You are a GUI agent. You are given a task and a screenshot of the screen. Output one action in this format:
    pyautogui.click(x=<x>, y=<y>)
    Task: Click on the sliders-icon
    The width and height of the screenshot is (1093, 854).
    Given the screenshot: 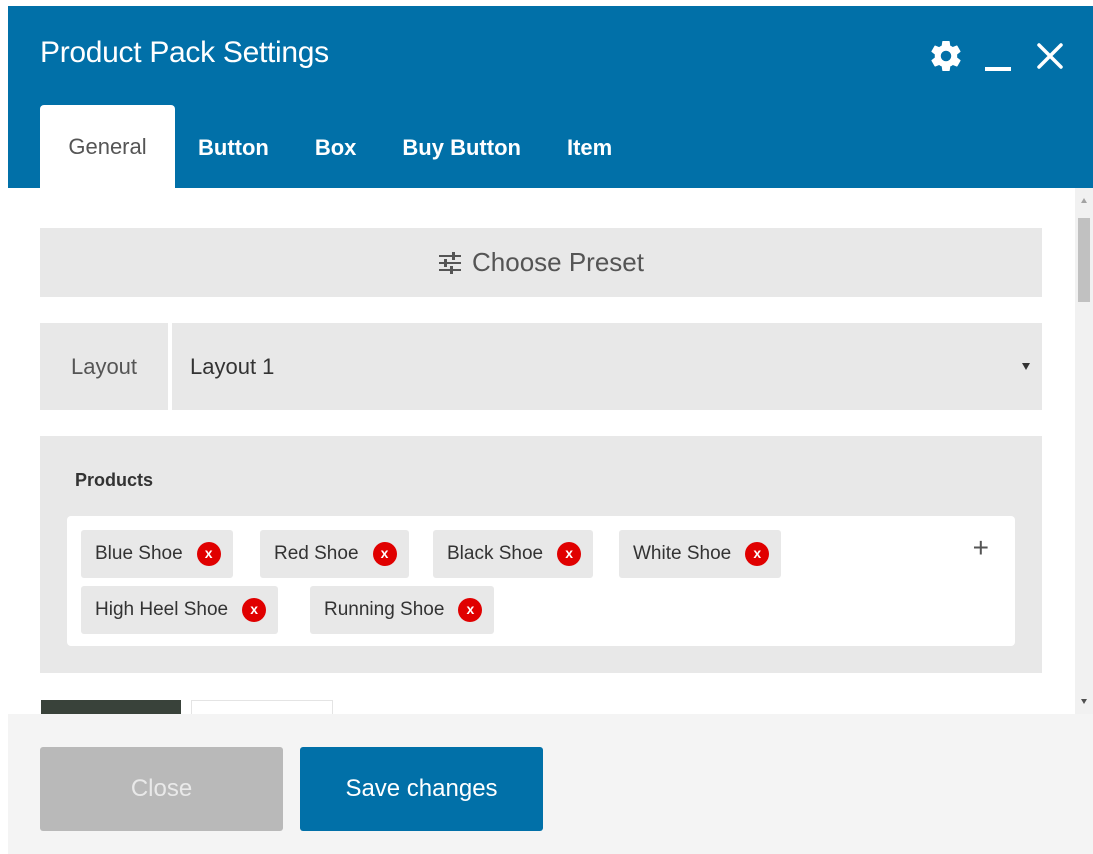 What is the action you would take?
    pyautogui.click(x=450, y=262)
    